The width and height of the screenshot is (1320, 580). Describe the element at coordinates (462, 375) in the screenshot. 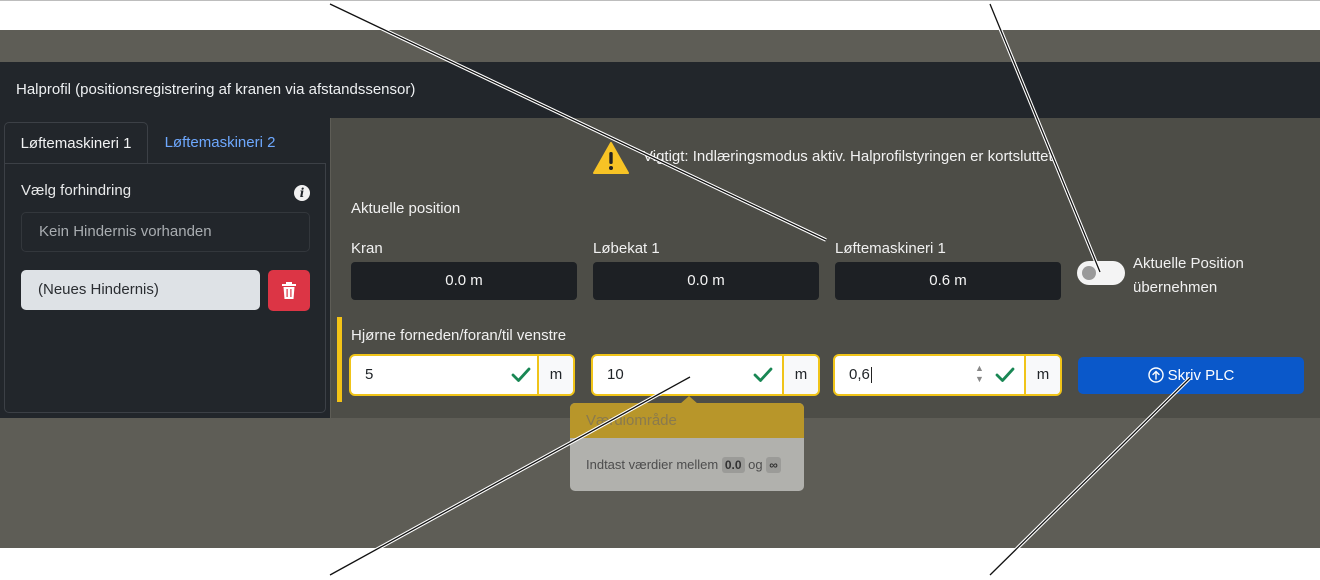

I see `corner-x-input-group: 5 m` at that location.